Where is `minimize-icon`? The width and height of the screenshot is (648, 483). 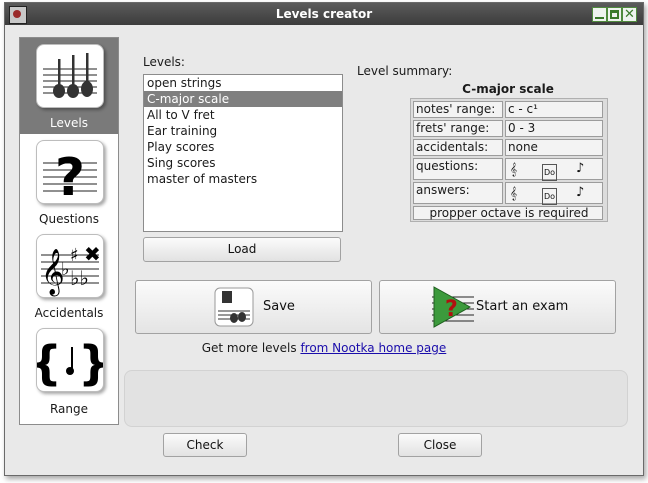
minimize-icon is located at coordinates (599, 14).